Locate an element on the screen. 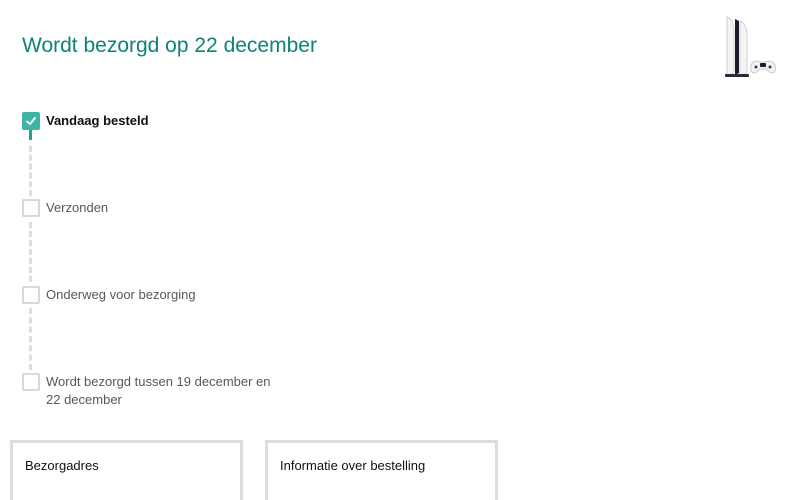  product-thumbnail is located at coordinates (745, 47).